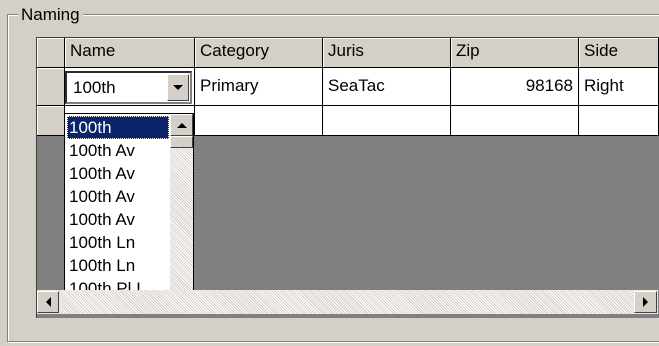  Describe the element at coordinates (619, 121) in the screenshot. I see `new-cell-side` at that location.